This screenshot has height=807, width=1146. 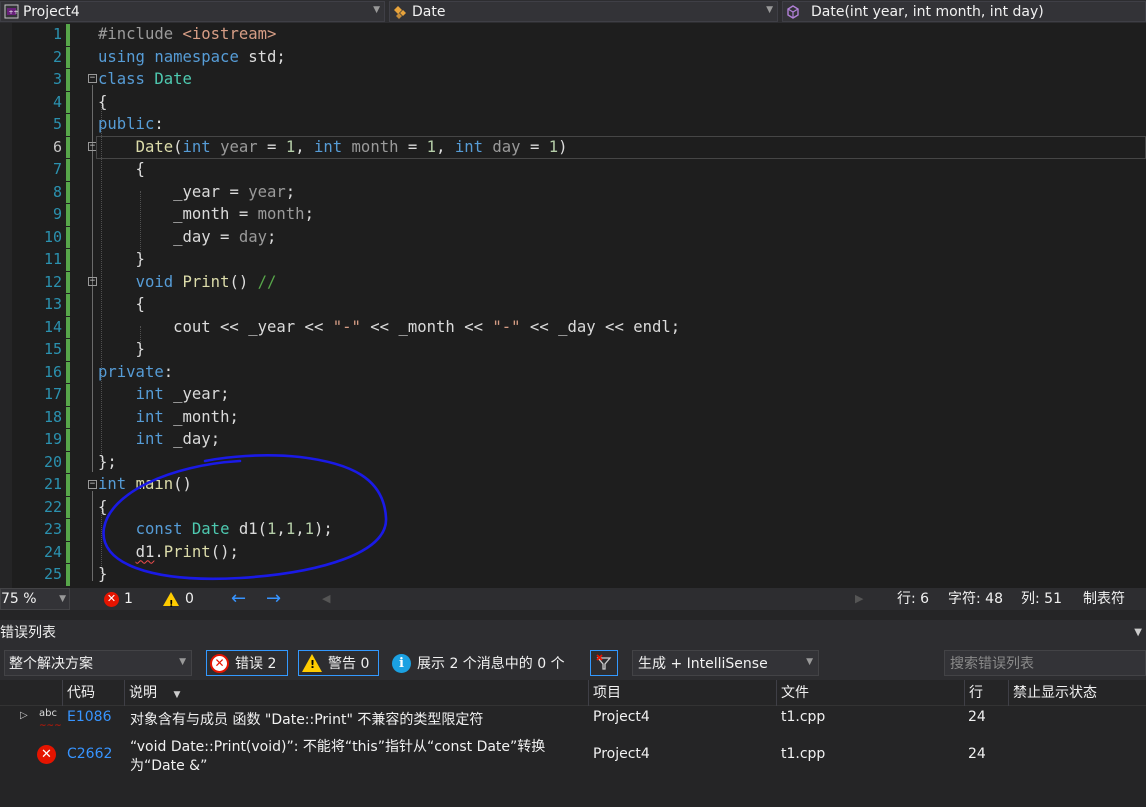 What do you see at coordinates (19, 599) in the screenshot?
I see `zoom-level: 75 %` at bounding box center [19, 599].